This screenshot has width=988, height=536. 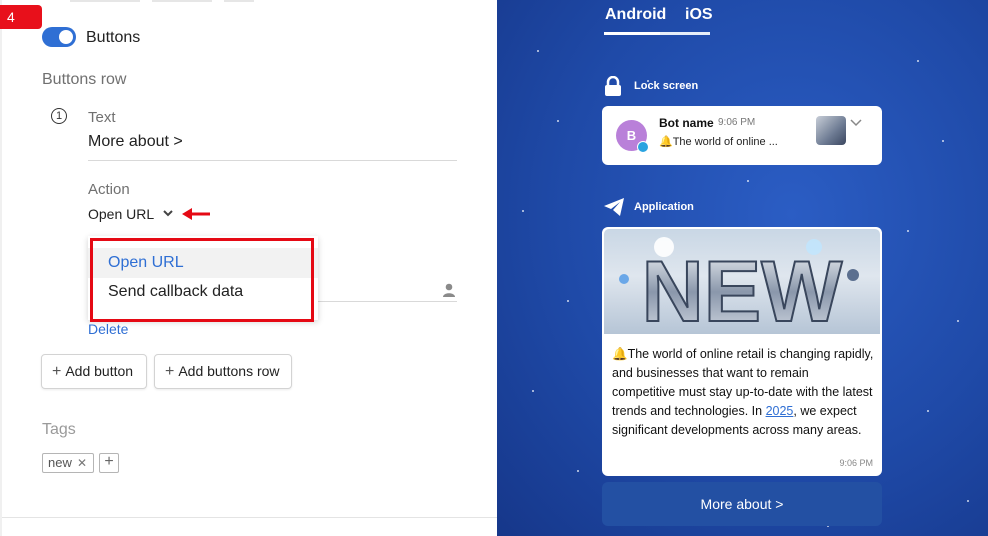 I want to click on add-tag-button: +, so click(x=109, y=463).